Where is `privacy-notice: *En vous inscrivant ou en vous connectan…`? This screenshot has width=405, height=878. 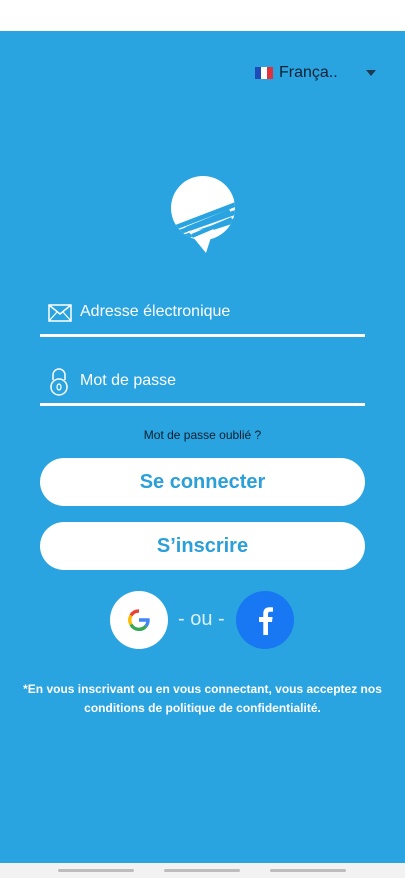 privacy-notice: *En vous inscrivant ou en vous connectan… is located at coordinates (202, 699).